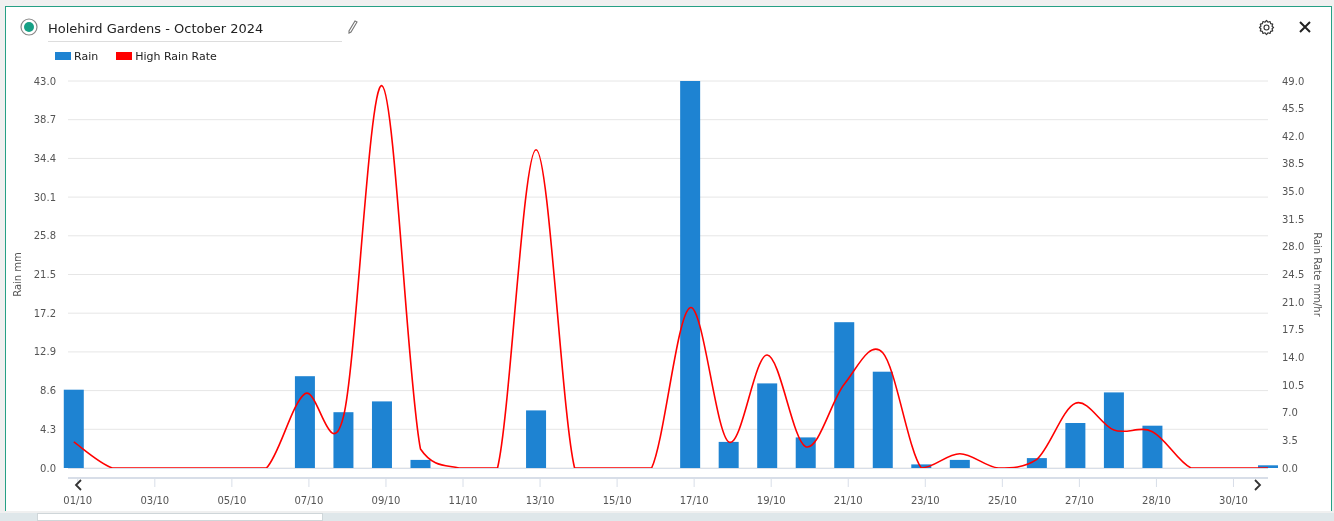 The image size is (1334, 521). Describe the element at coordinates (1293, 192) in the screenshot. I see `y-axis-label: 35.0` at that location.